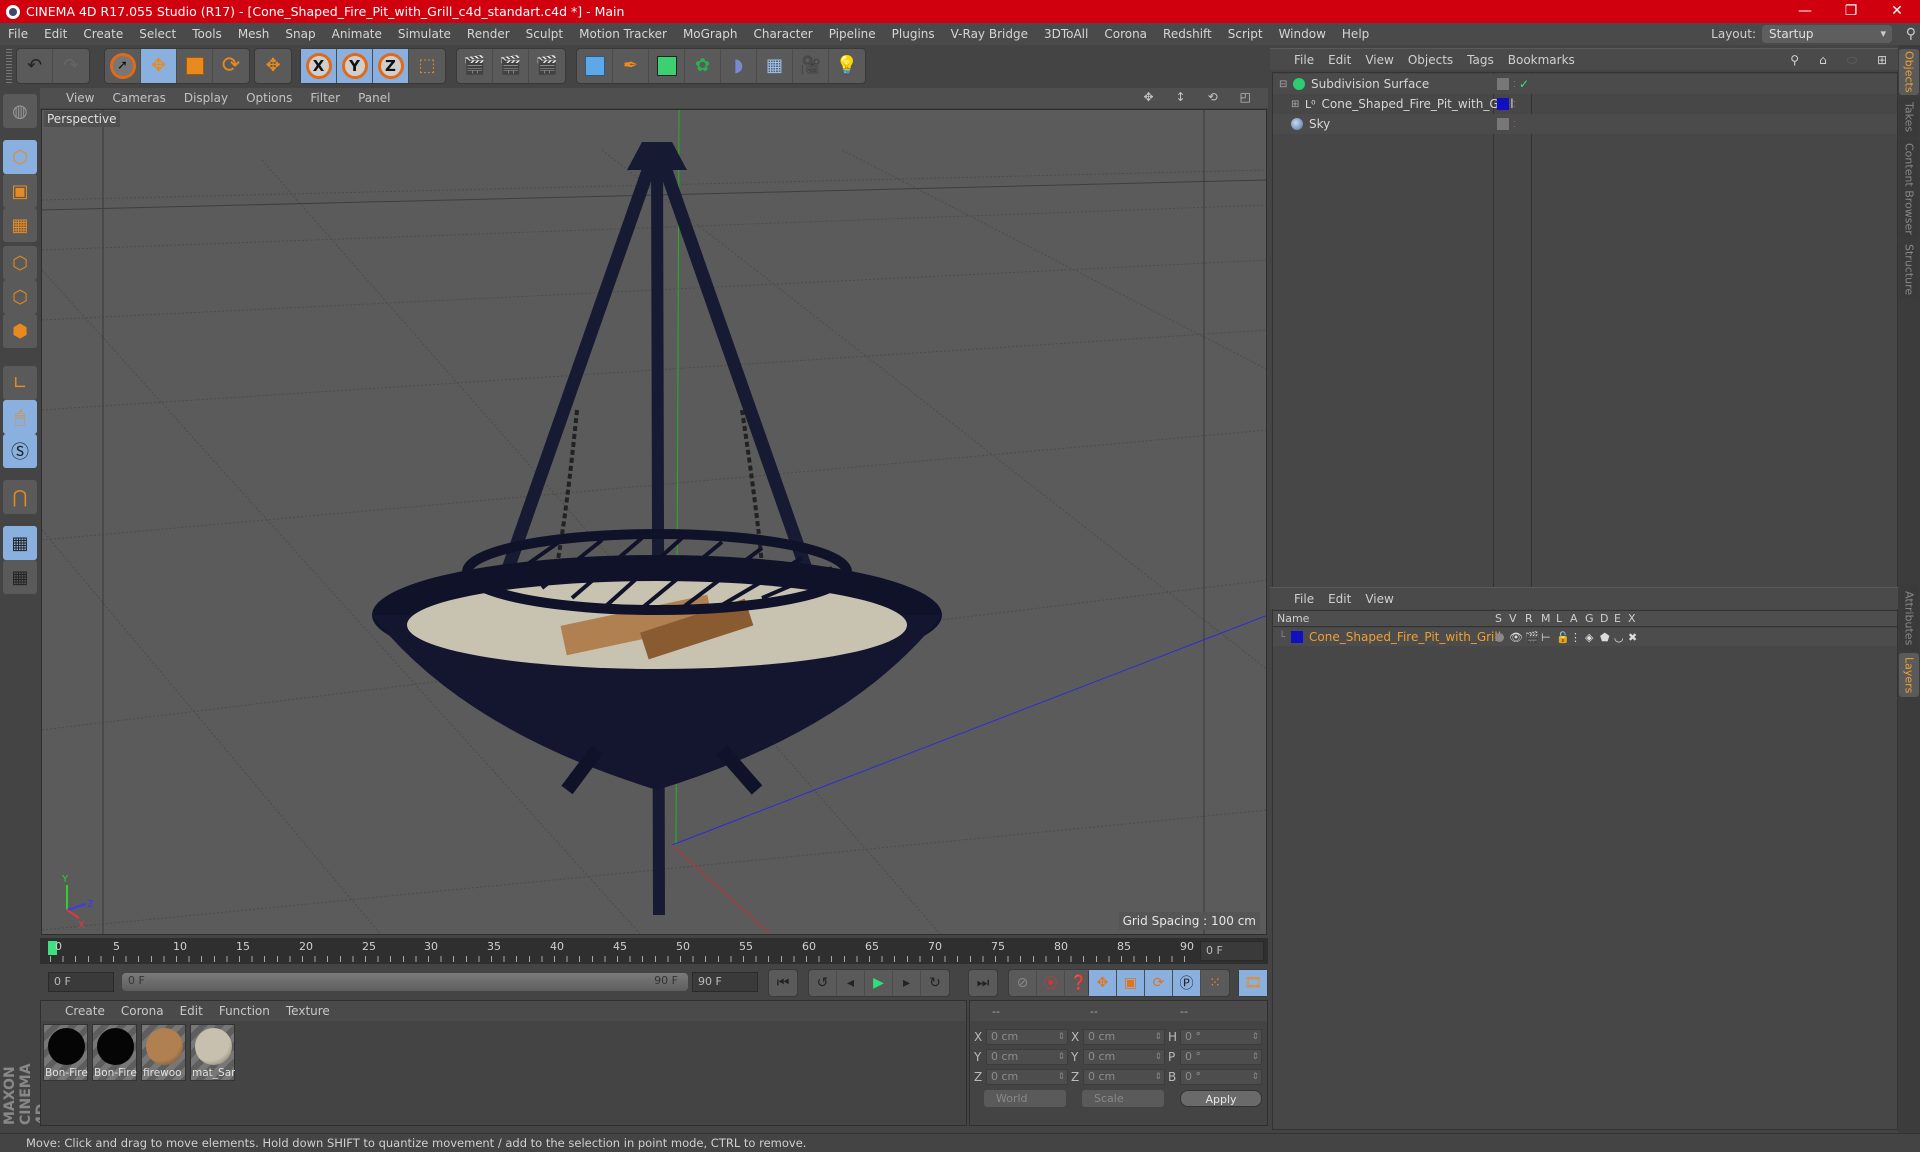  Describe the element at coordinates (1805, 11) in the screenshot. I see `minimize-button: —` at that location.